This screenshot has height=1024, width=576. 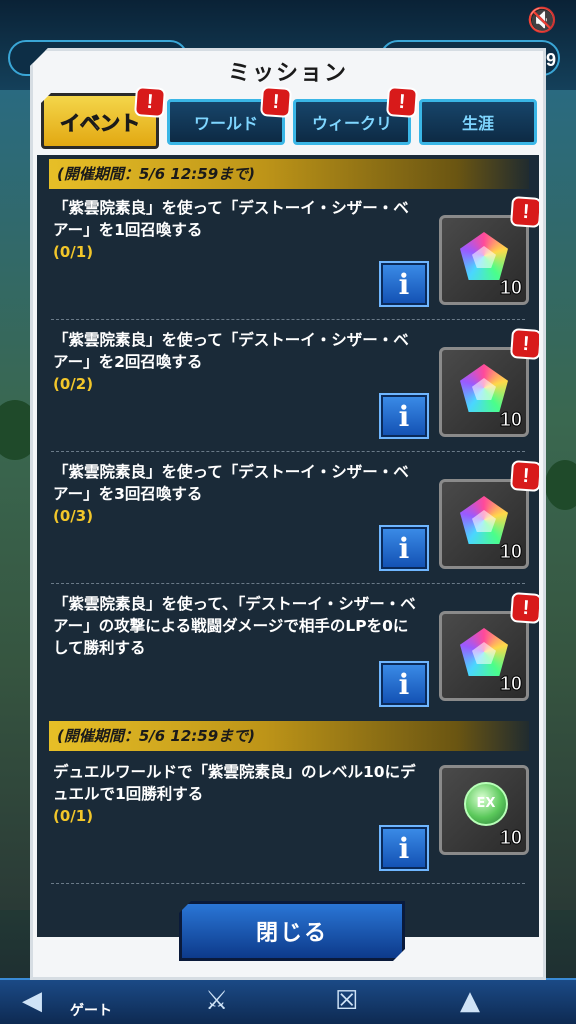 I want to click on mission-description: 「紫雲院素良」を使って「デストーイ・シザー・ベアー」を1回召喚する, so click(x=231, y=219).